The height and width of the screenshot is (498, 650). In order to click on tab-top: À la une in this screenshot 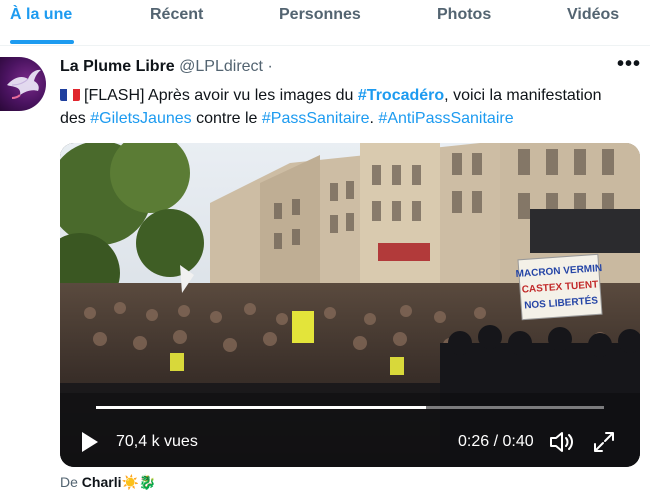, I will do `click(41, 17)`.